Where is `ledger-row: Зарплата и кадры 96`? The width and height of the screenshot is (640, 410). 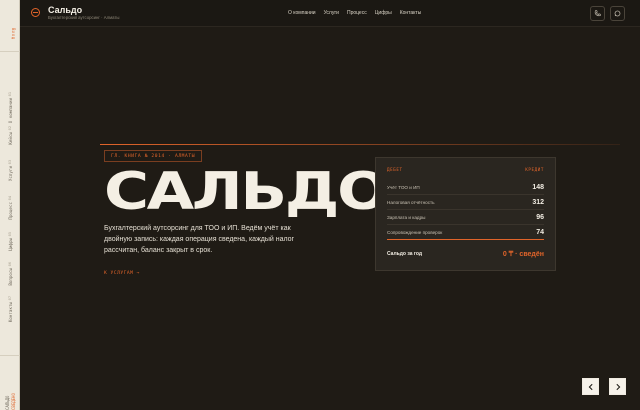 ledger-row: Зарплата и кадры 96 is located at coordinates (465, 218).